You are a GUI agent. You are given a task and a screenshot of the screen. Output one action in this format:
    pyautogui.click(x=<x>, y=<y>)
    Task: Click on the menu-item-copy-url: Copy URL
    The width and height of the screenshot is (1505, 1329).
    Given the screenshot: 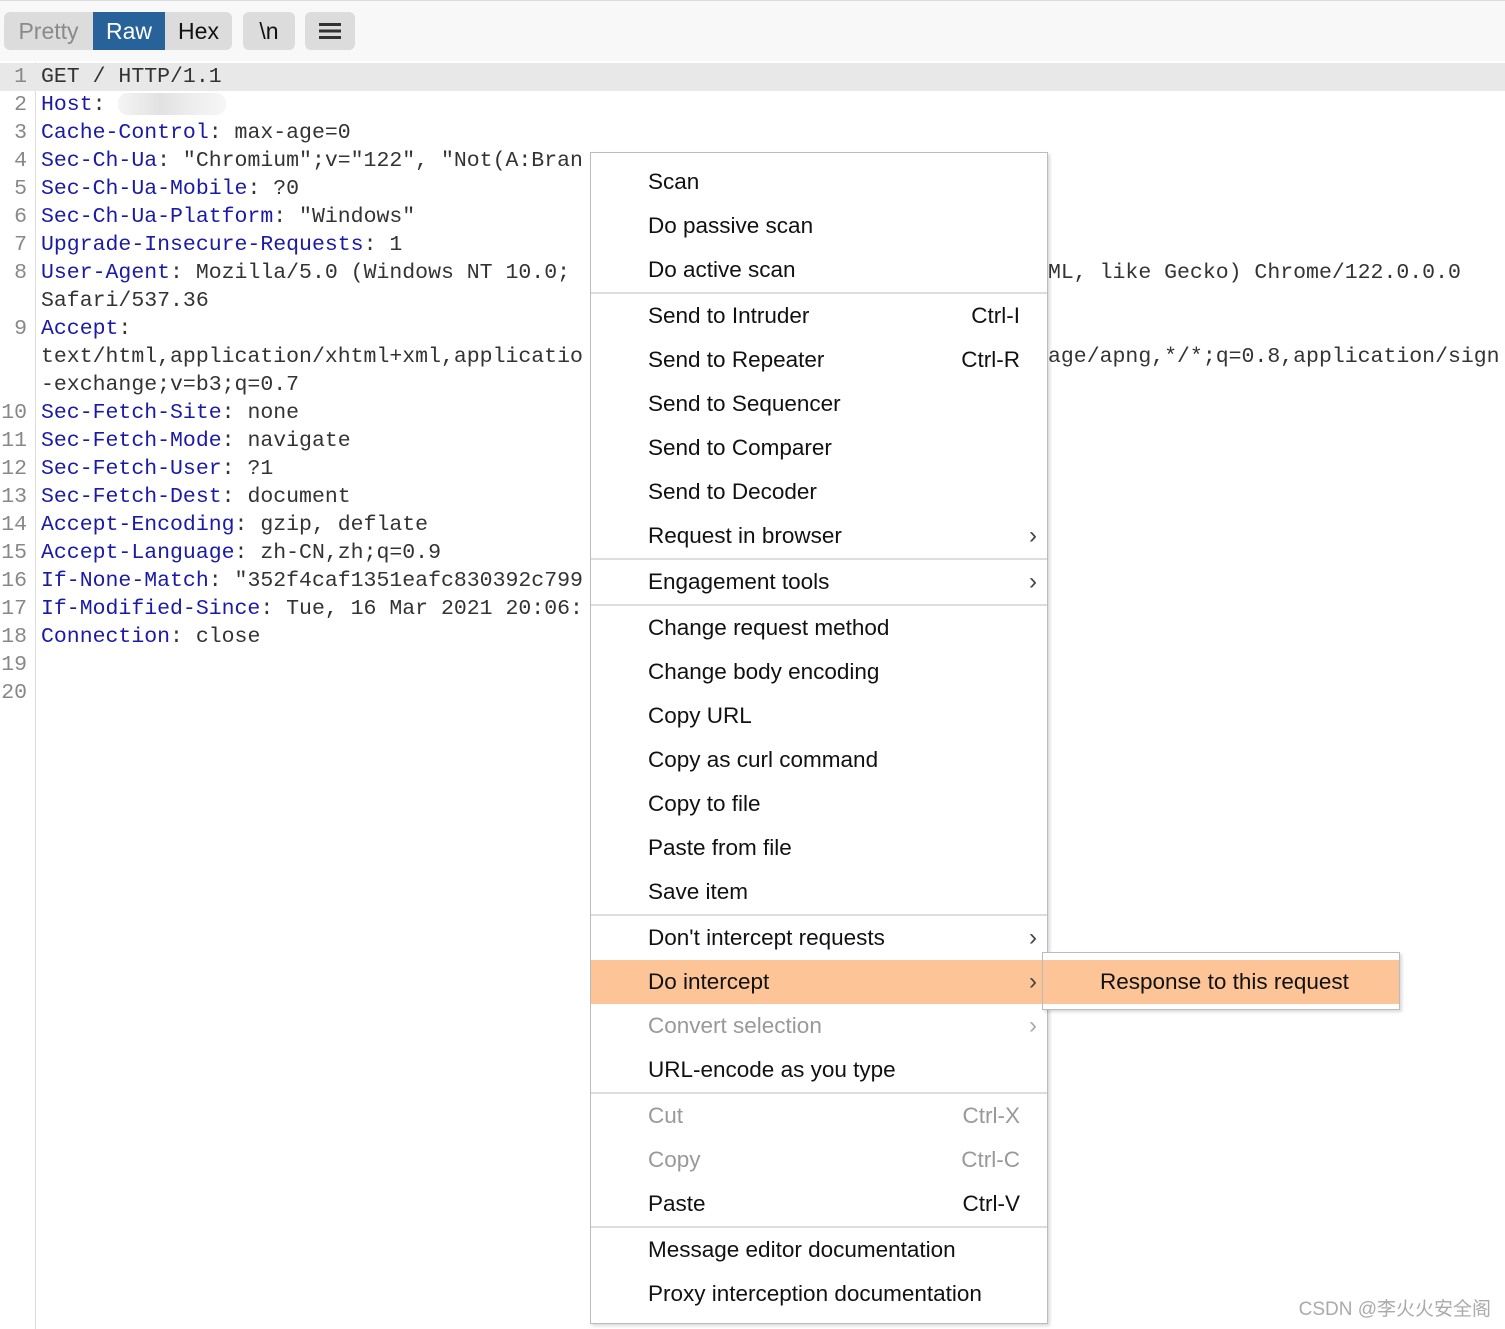 What is the action you would take?
    pyautogui.click(x=819, y=716)
    